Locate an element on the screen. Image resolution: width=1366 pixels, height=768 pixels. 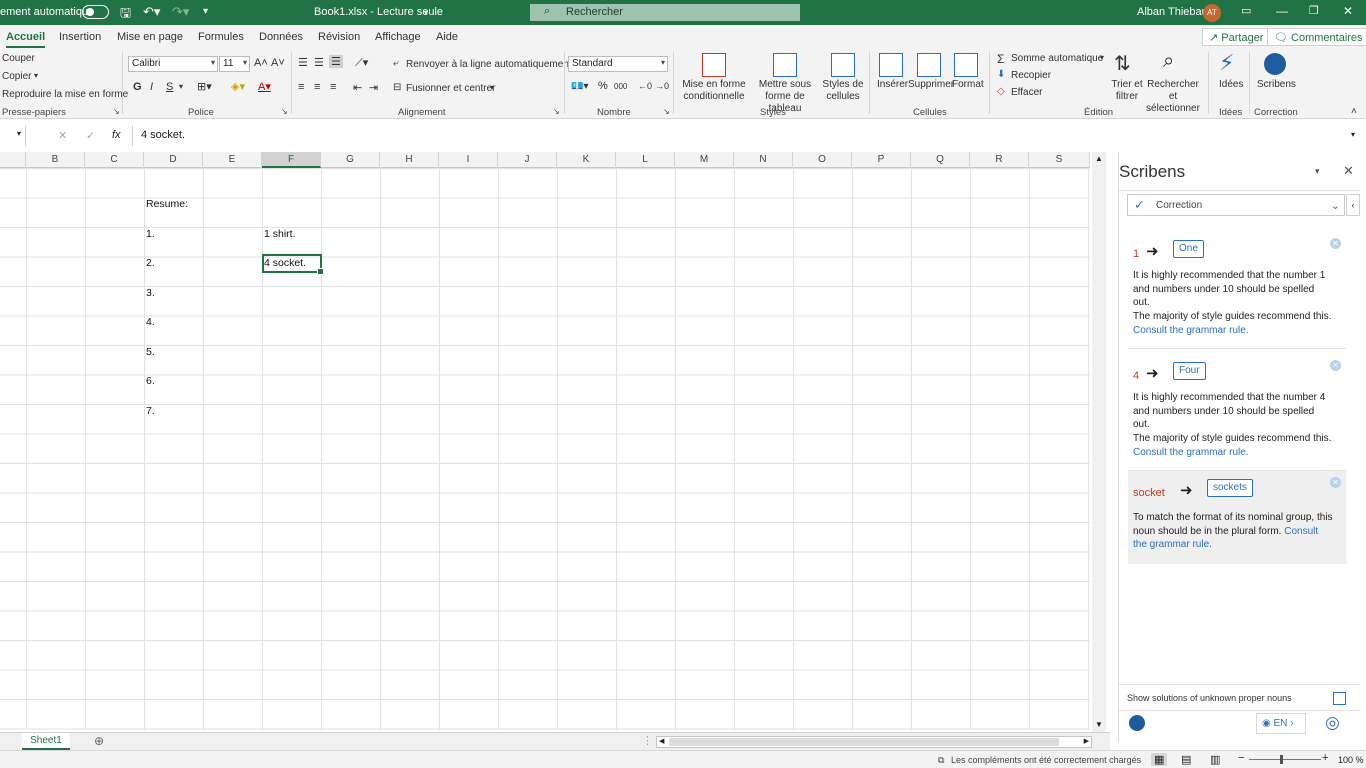
column-header: E is located at coordinates (232, 160).